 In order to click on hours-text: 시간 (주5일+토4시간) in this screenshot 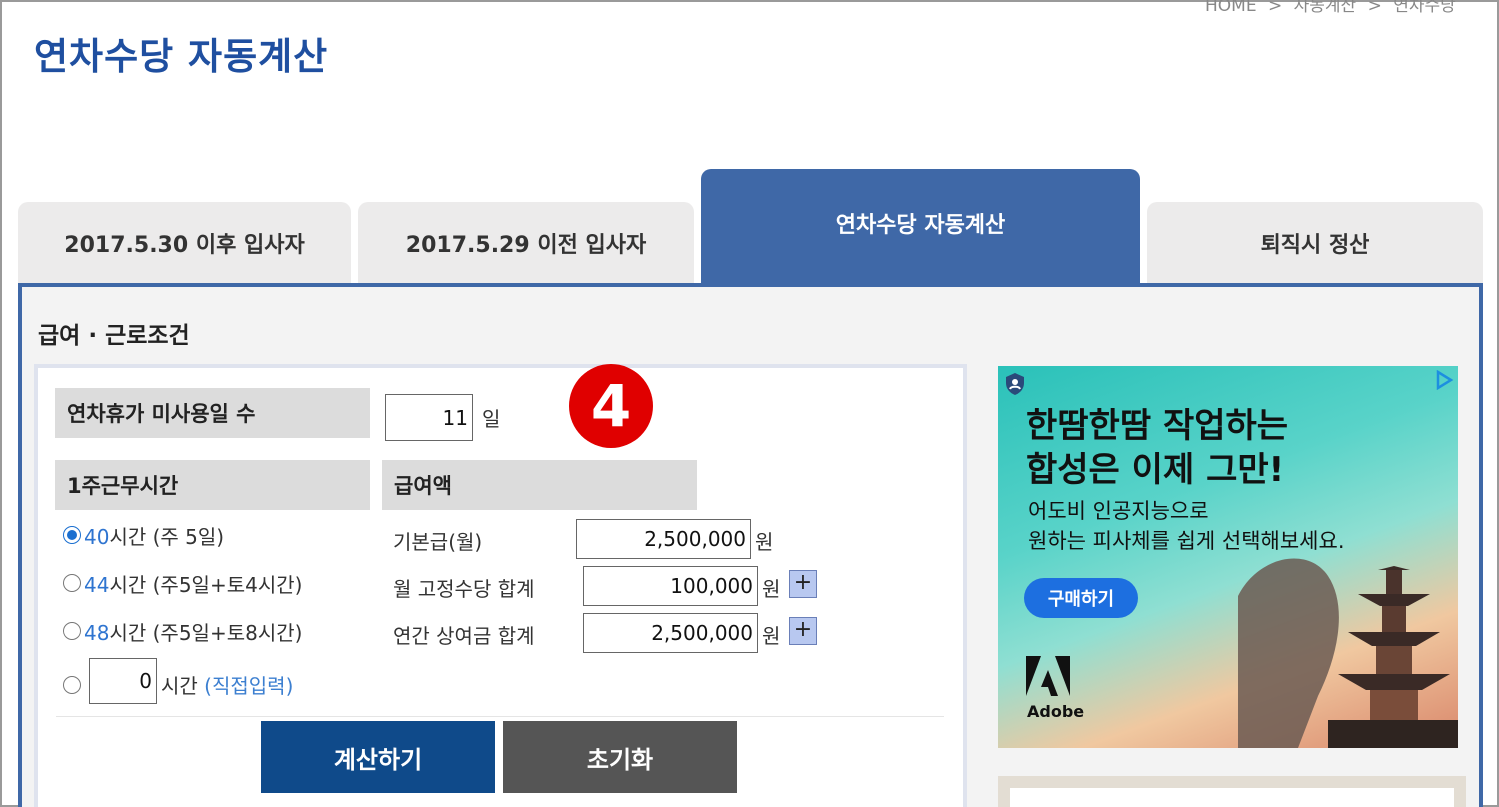, I will do `click(206, 585)`.